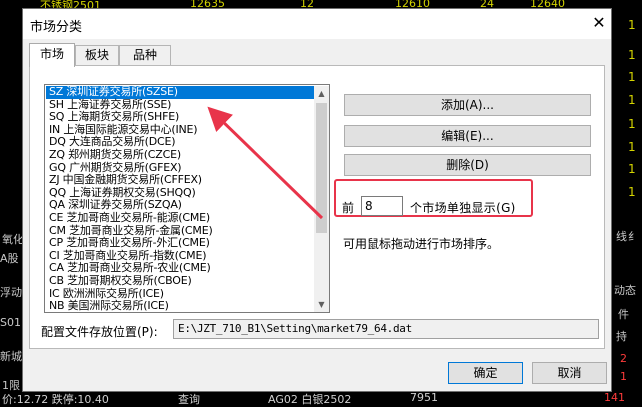 The image size is (642, 407). I want to click on scroll-up-icon: ▲, so click(321, 93).